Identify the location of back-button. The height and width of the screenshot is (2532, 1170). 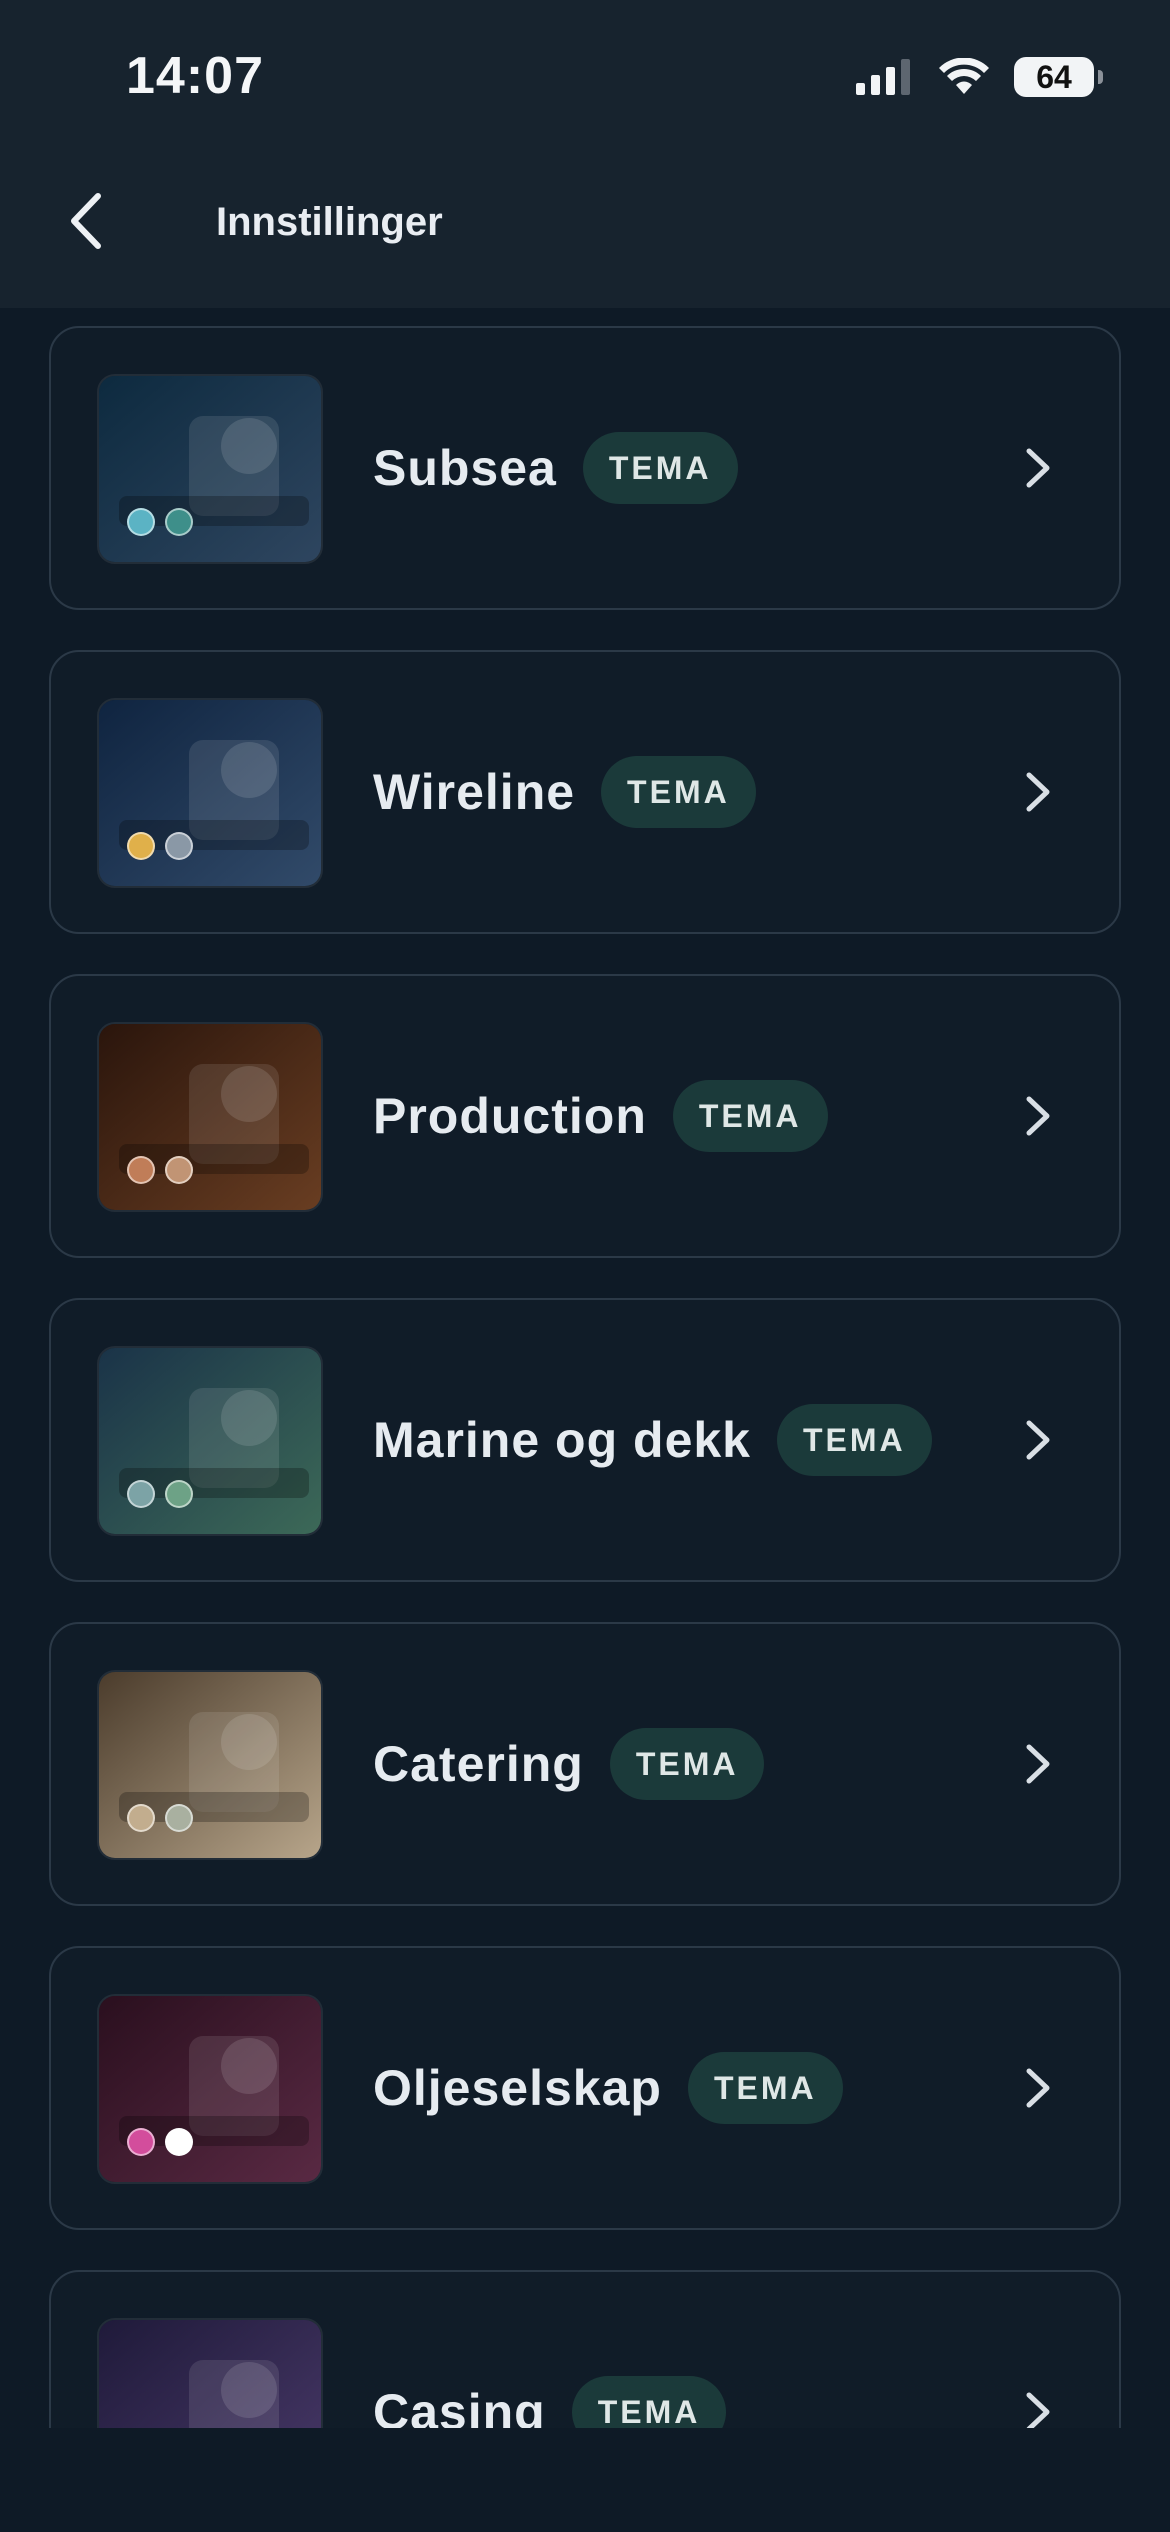
(86, 221).